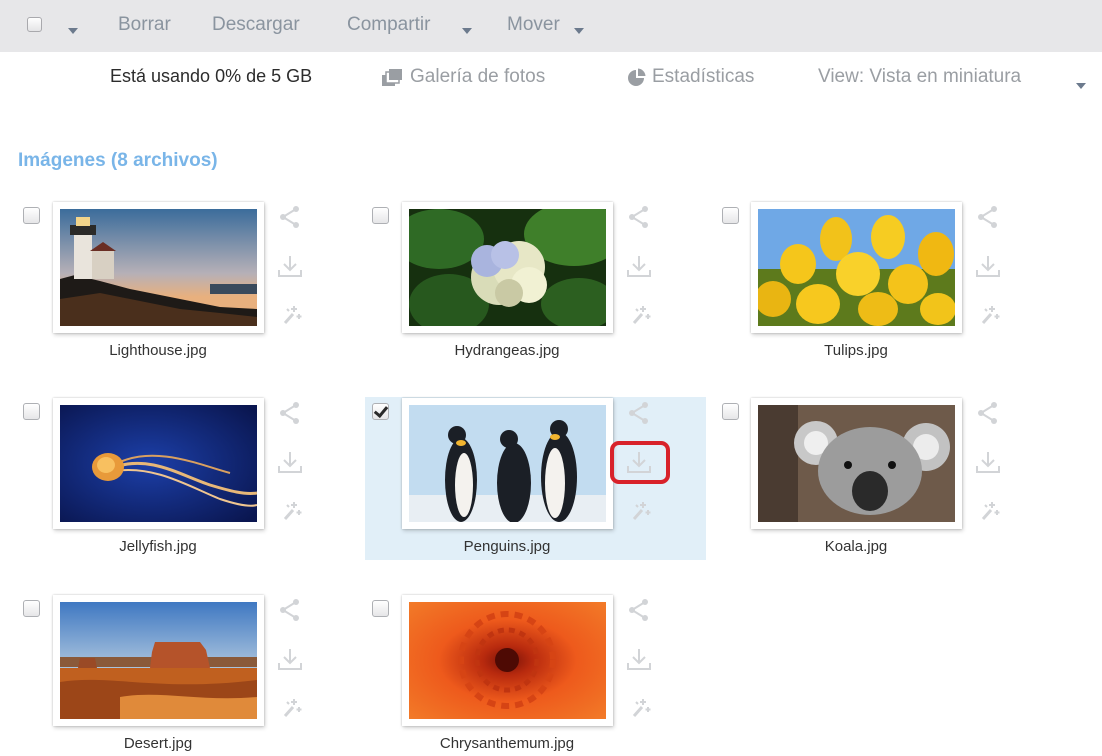 The height and width of the screenshot is (756, 1102). Describe the element at coordinates (34, 24) in the screenshot. I see `select-all-checkbox` at that location.